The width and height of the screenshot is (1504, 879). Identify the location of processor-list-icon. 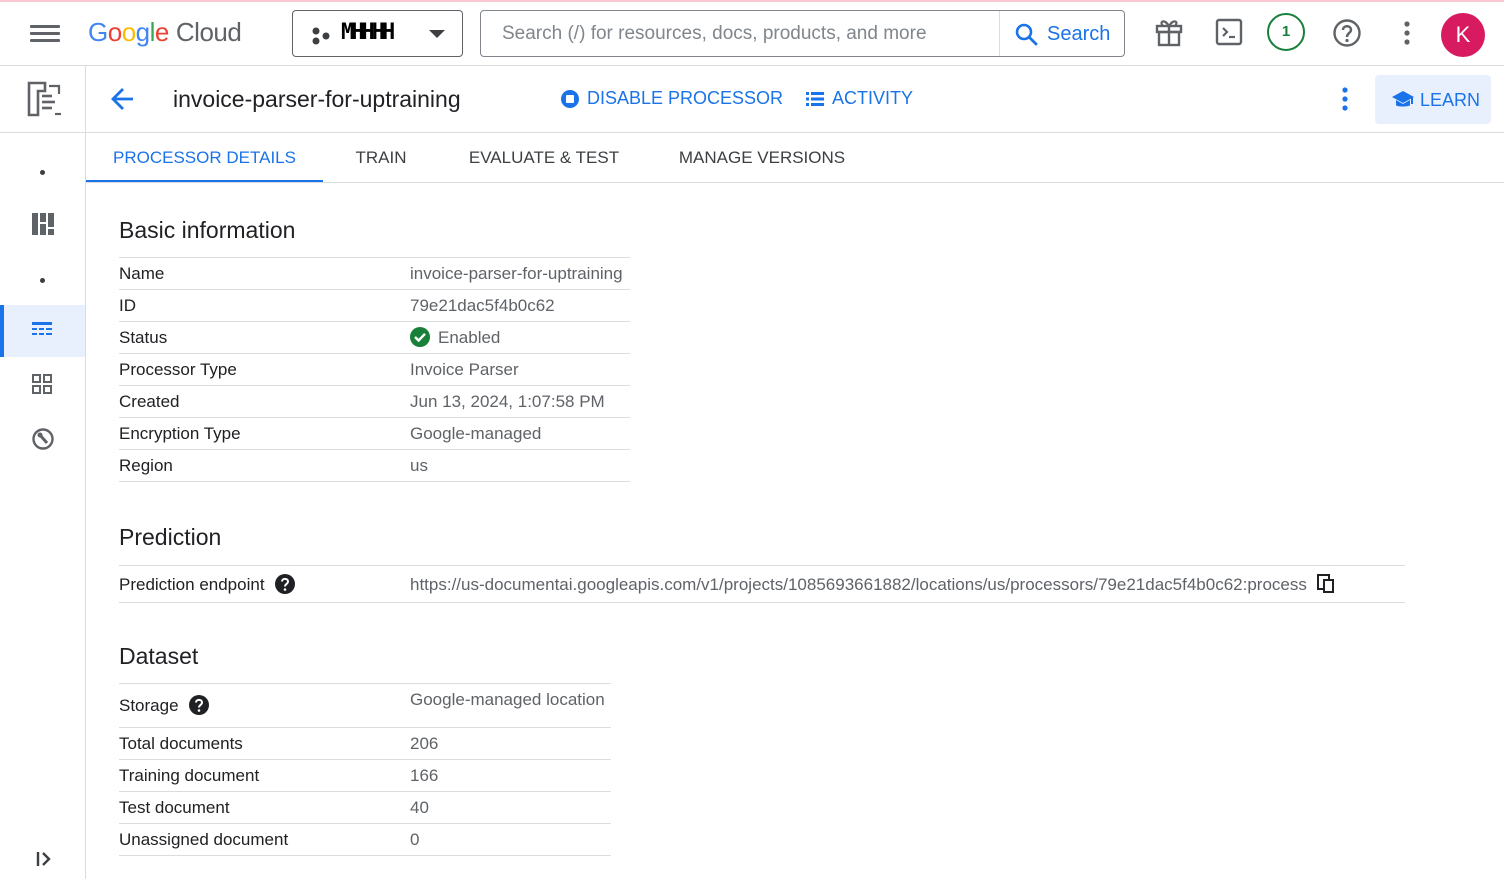
(42, 328).